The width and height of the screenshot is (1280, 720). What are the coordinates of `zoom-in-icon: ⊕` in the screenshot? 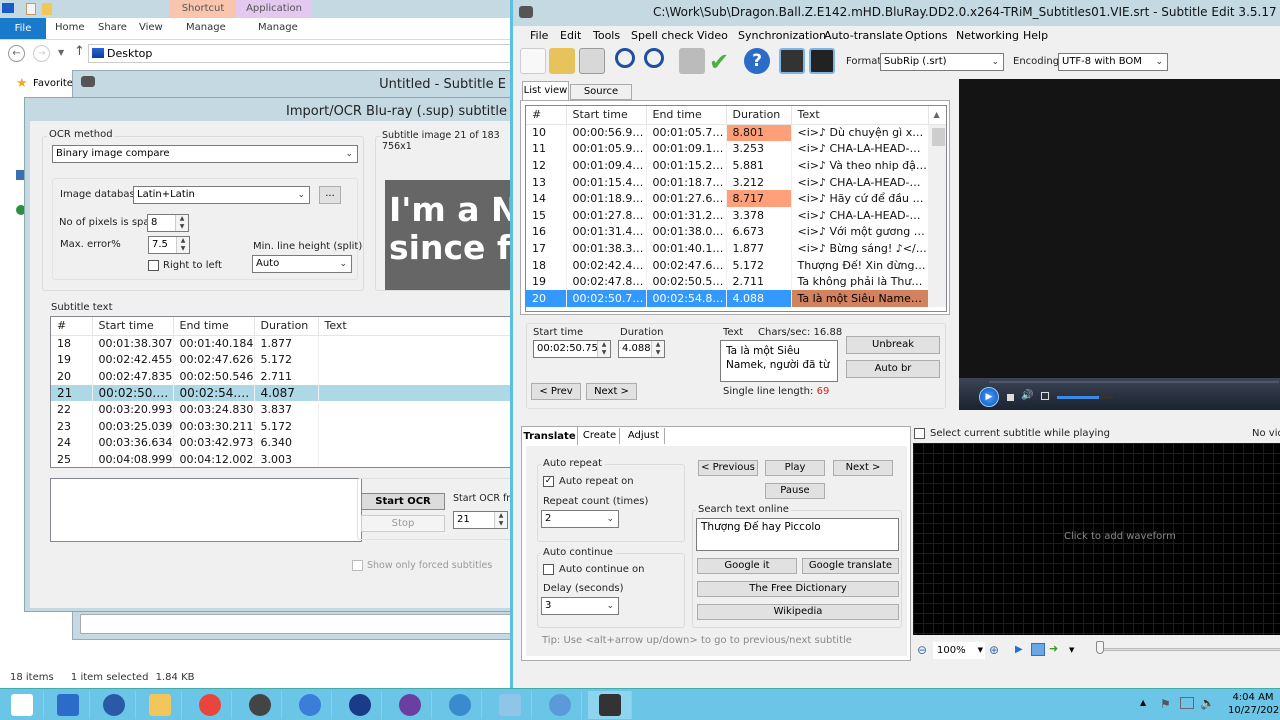 It's located at (994, 650).